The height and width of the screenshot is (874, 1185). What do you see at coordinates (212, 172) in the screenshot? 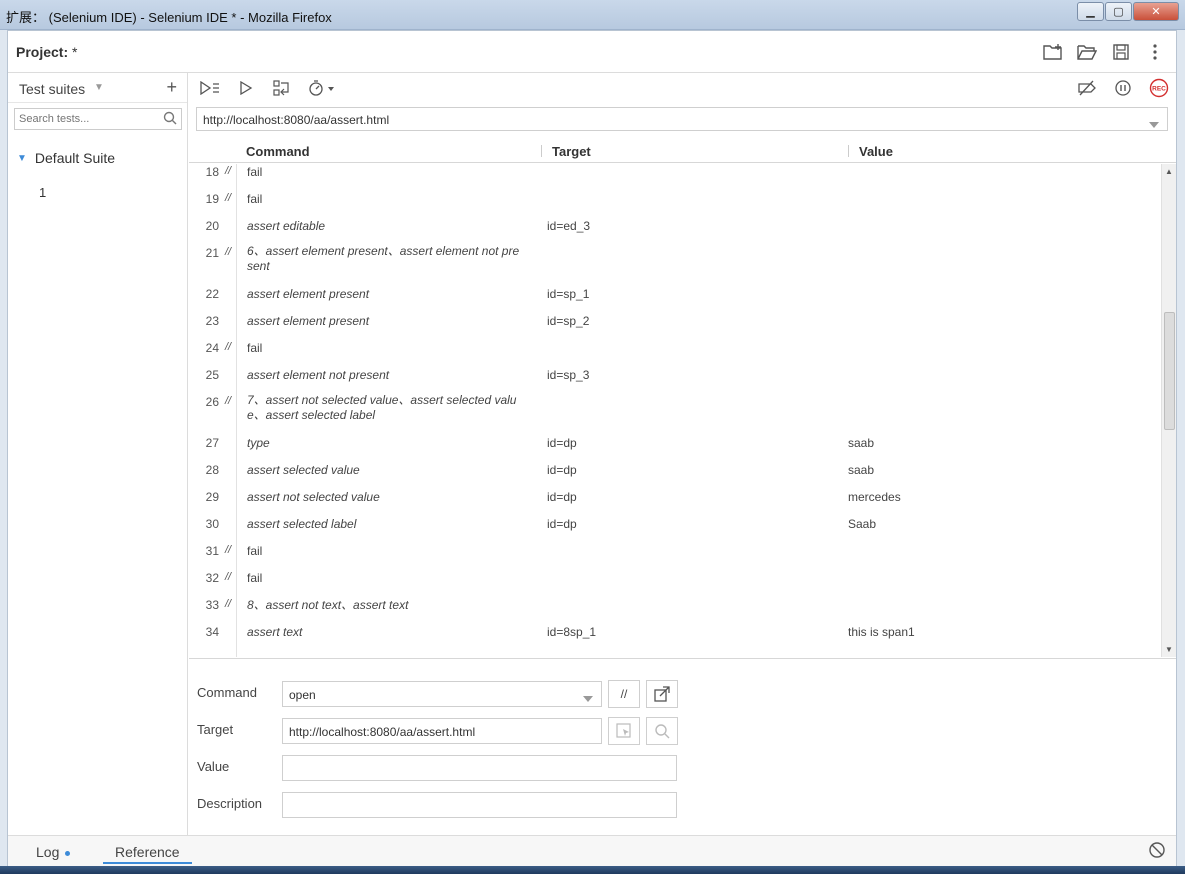
I see `row-number: 18` at bounding box center [212, 172].